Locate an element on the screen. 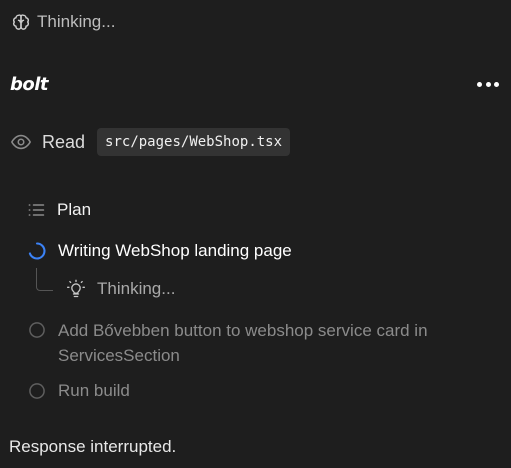  task-item-writing-webshop: Writing WebShop landing page is located at coordinates (159, 251).